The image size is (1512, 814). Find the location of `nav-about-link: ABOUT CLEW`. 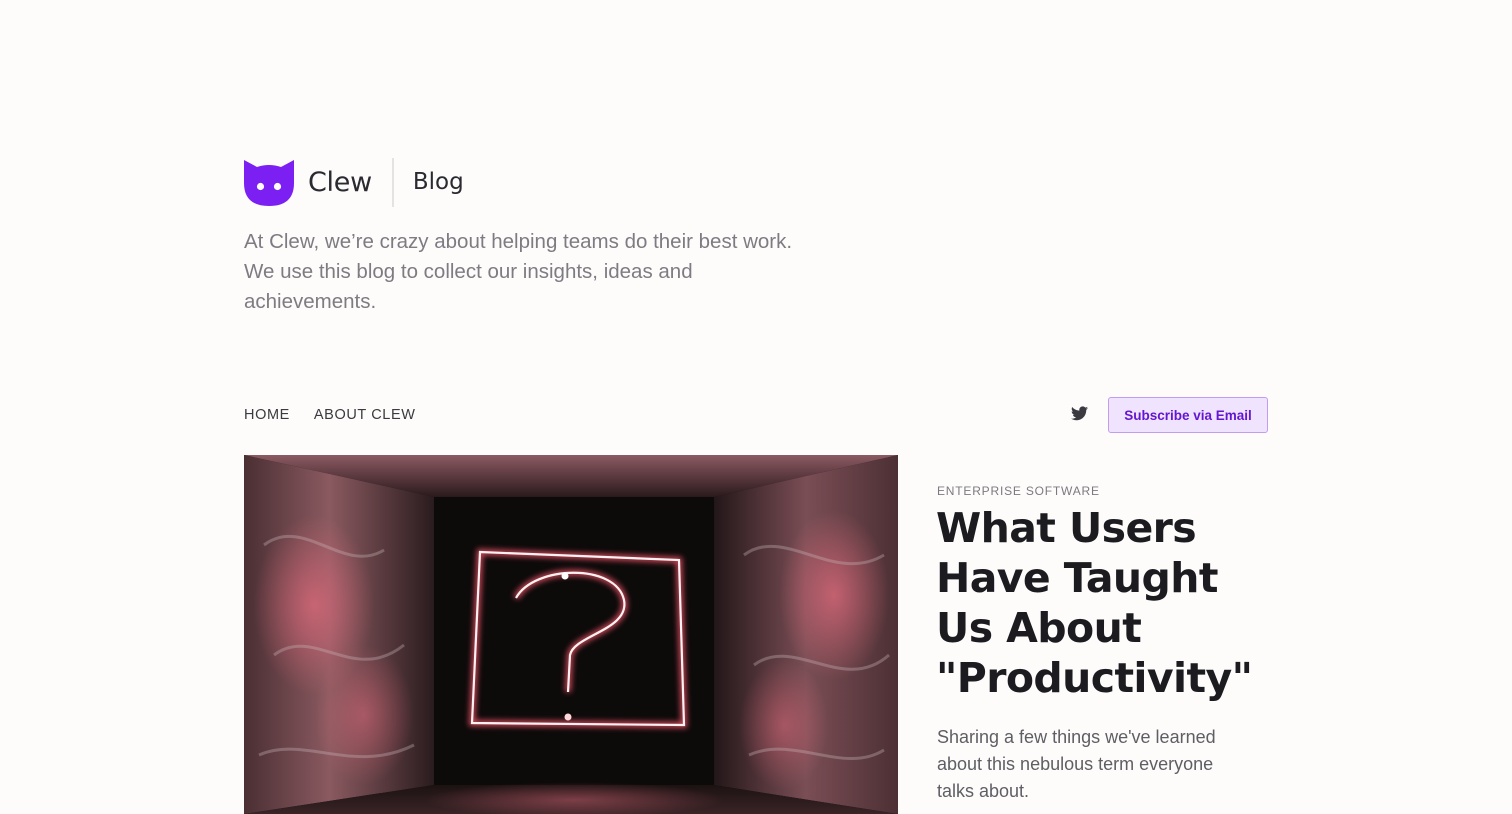

nav-about-link: ABOUT CLEW is located at coordinates (365, 415).